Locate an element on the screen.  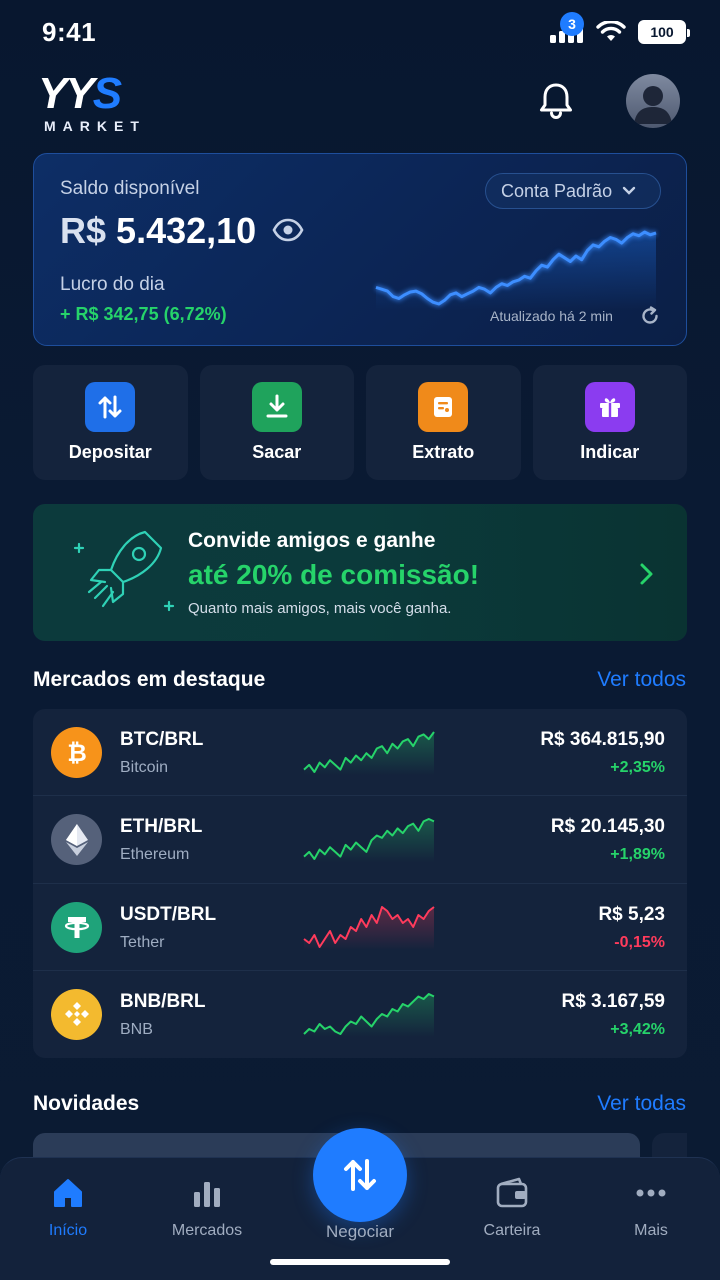
battery-icon: 100 is located at coordinates (664, 32).